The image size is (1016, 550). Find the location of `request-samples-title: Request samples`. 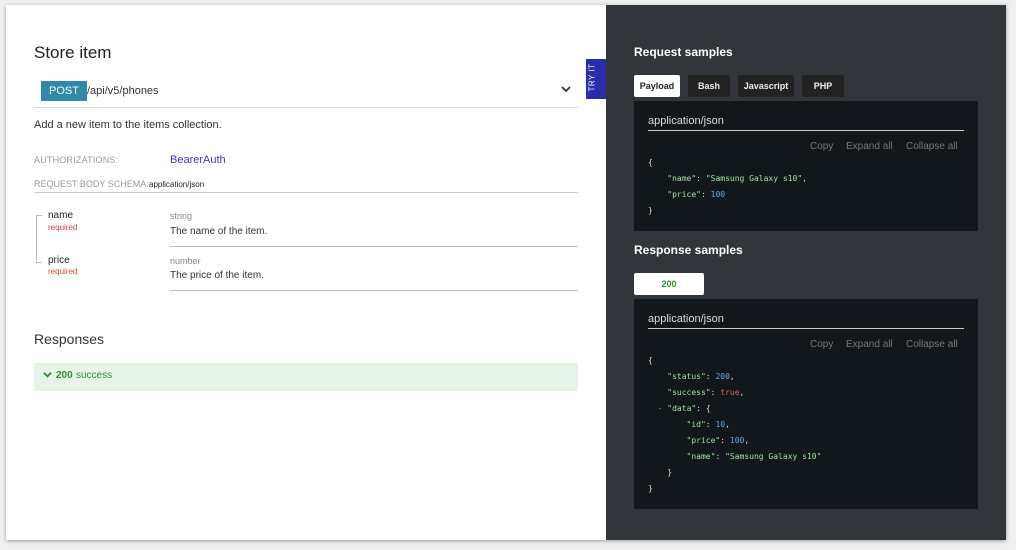

request-samples-title: Request samples is located at coordinates (683, 52).